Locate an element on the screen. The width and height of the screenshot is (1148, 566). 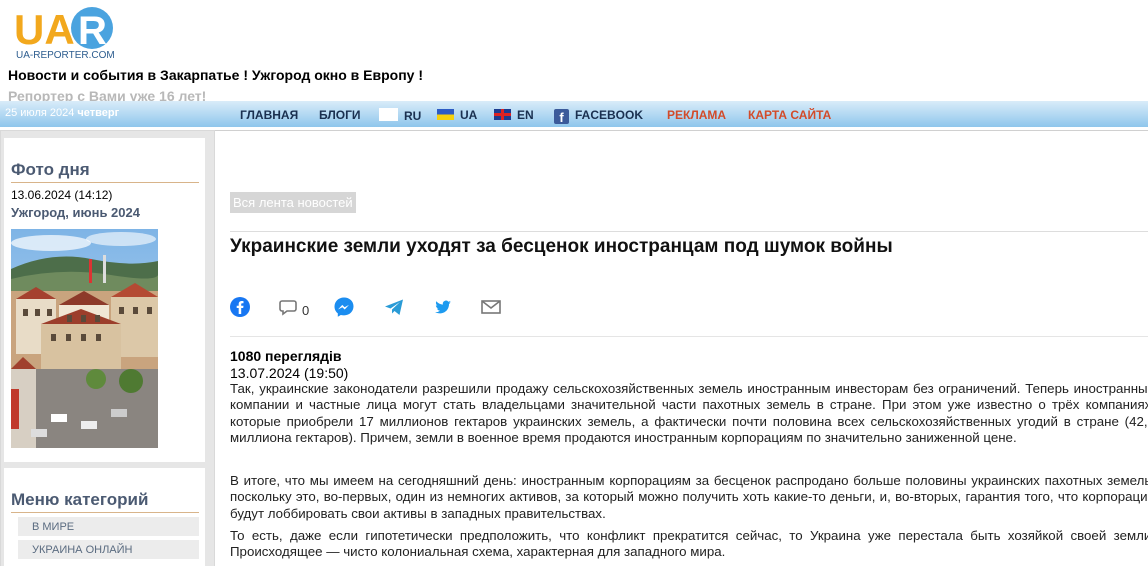
telegram-share-icon is located at coordinates (394, 307).